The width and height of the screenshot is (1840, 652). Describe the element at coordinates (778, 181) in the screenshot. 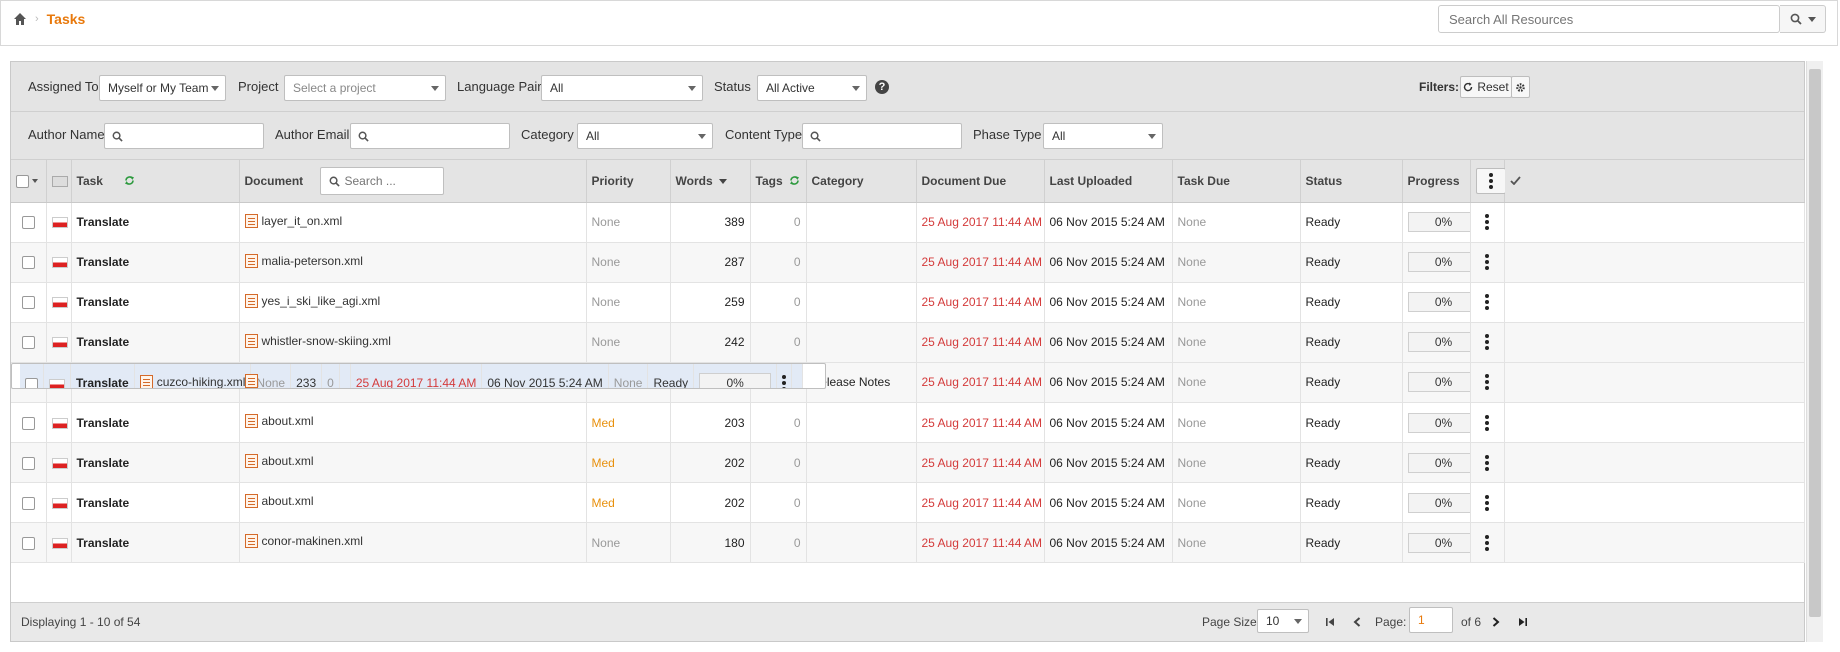

I see `column-tags: Tags` at that location.